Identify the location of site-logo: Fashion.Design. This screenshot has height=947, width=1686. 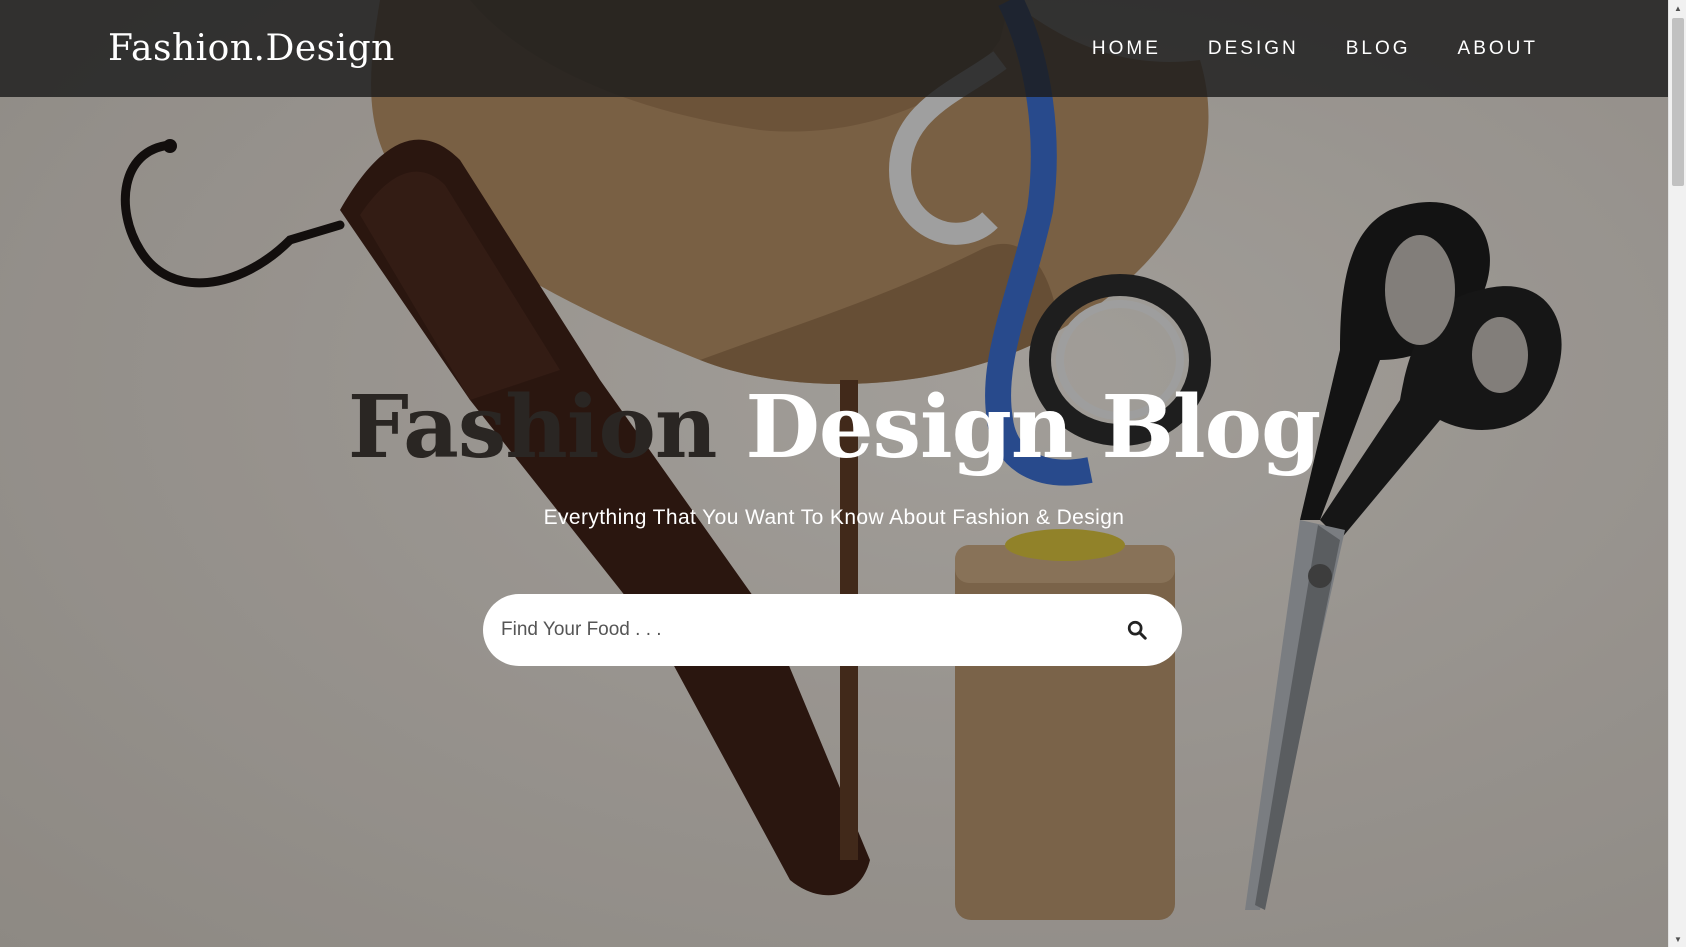
(251, 48).